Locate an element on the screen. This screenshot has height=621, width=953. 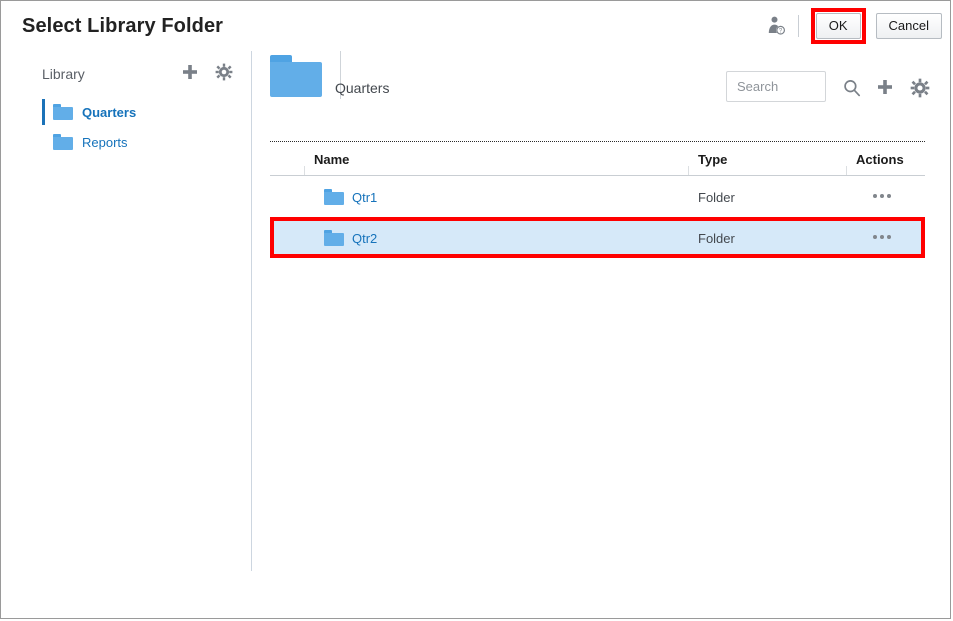
ok-button: OK is located at coordinates (838, 26).